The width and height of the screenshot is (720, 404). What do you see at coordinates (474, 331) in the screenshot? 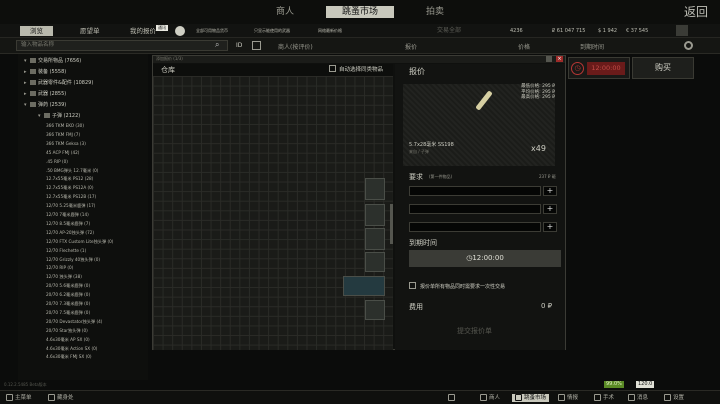
I see `submit-offer-button: 提交报价单` at bounding box center [474, 331].